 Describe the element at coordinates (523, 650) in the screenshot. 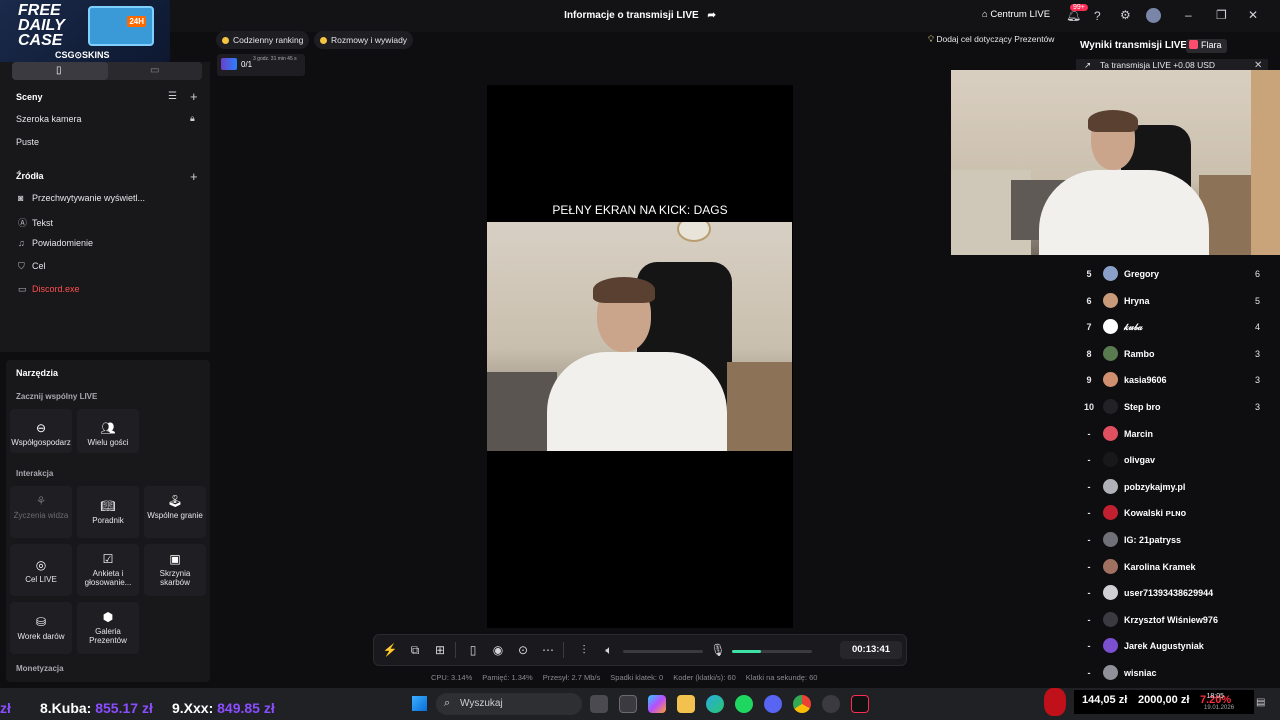

I see `replay-icon: ⊙` at that location.